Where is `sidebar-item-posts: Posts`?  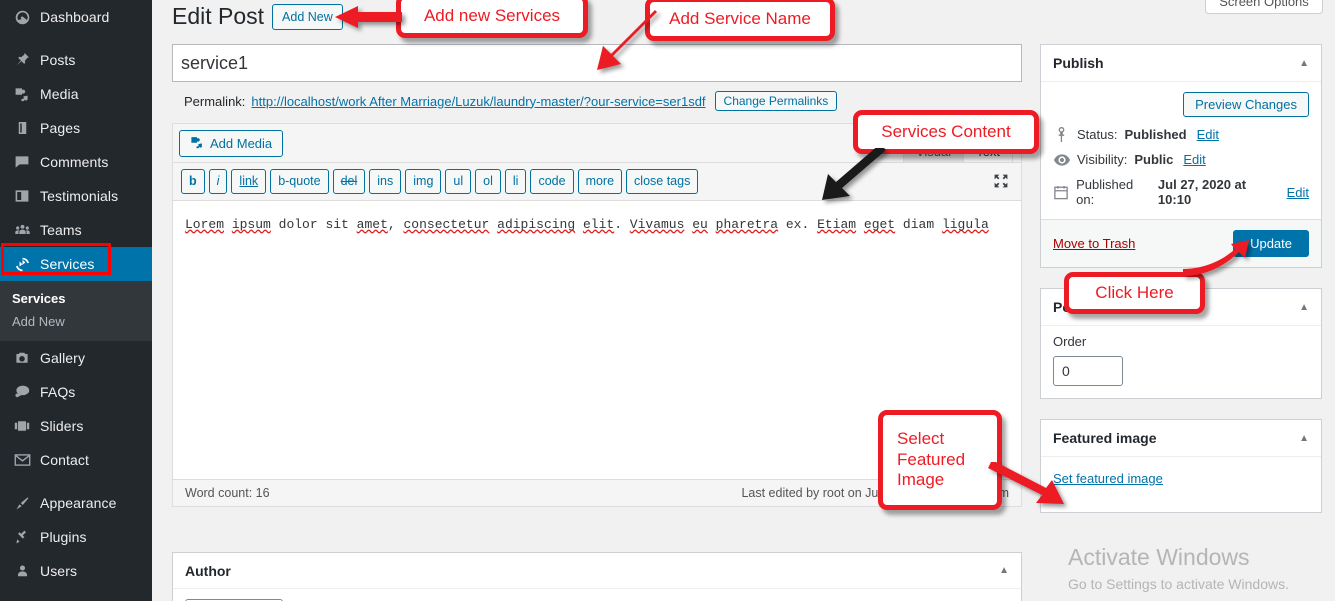 sidebar-item-posts: Posts is located at coordinates (76, 60).